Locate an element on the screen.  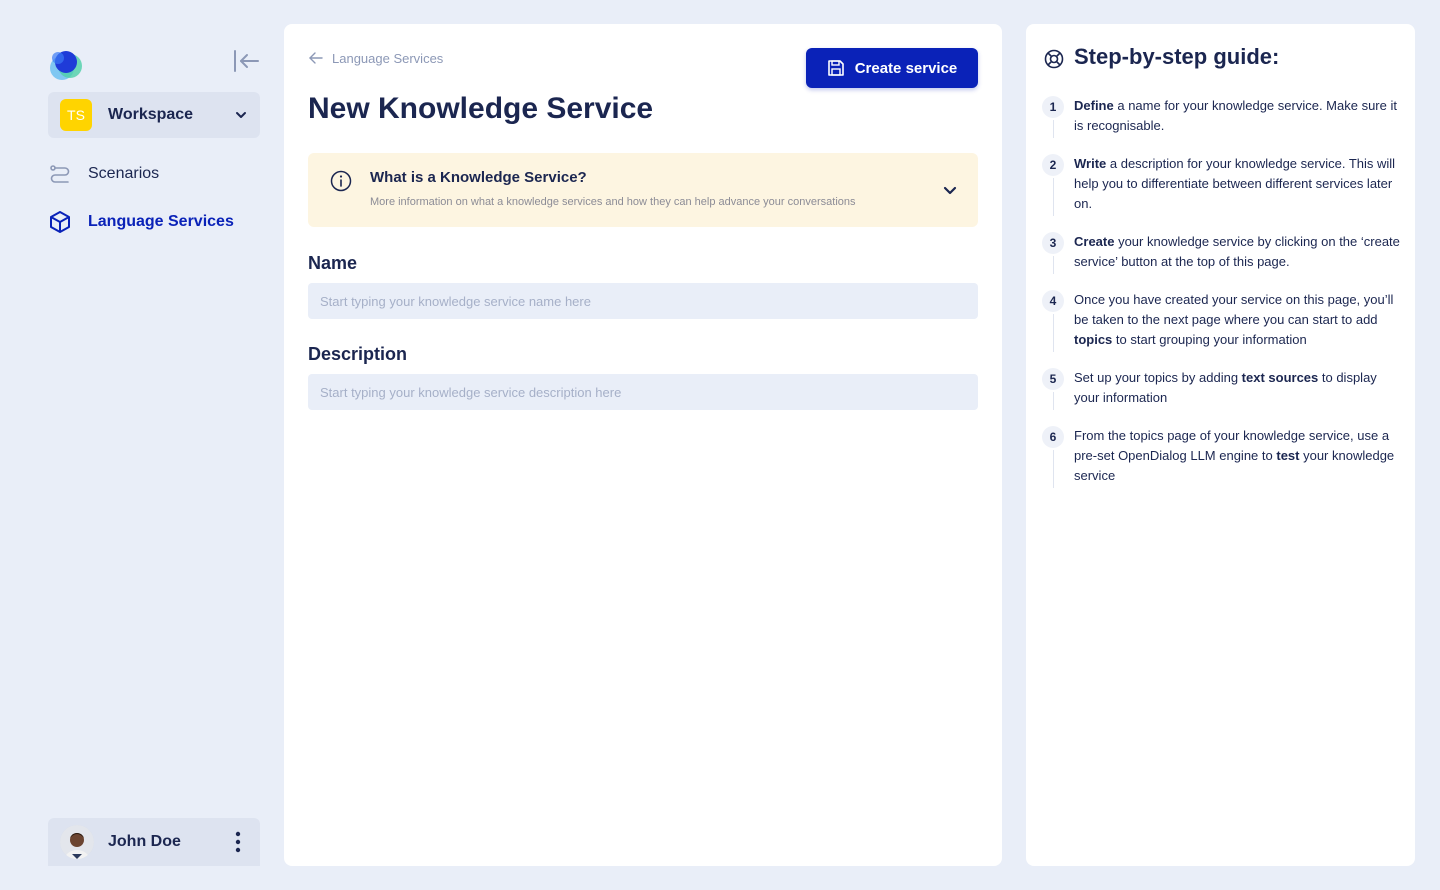
info-title: What is a Knowledge Service? is located at coordinates (478, 177).